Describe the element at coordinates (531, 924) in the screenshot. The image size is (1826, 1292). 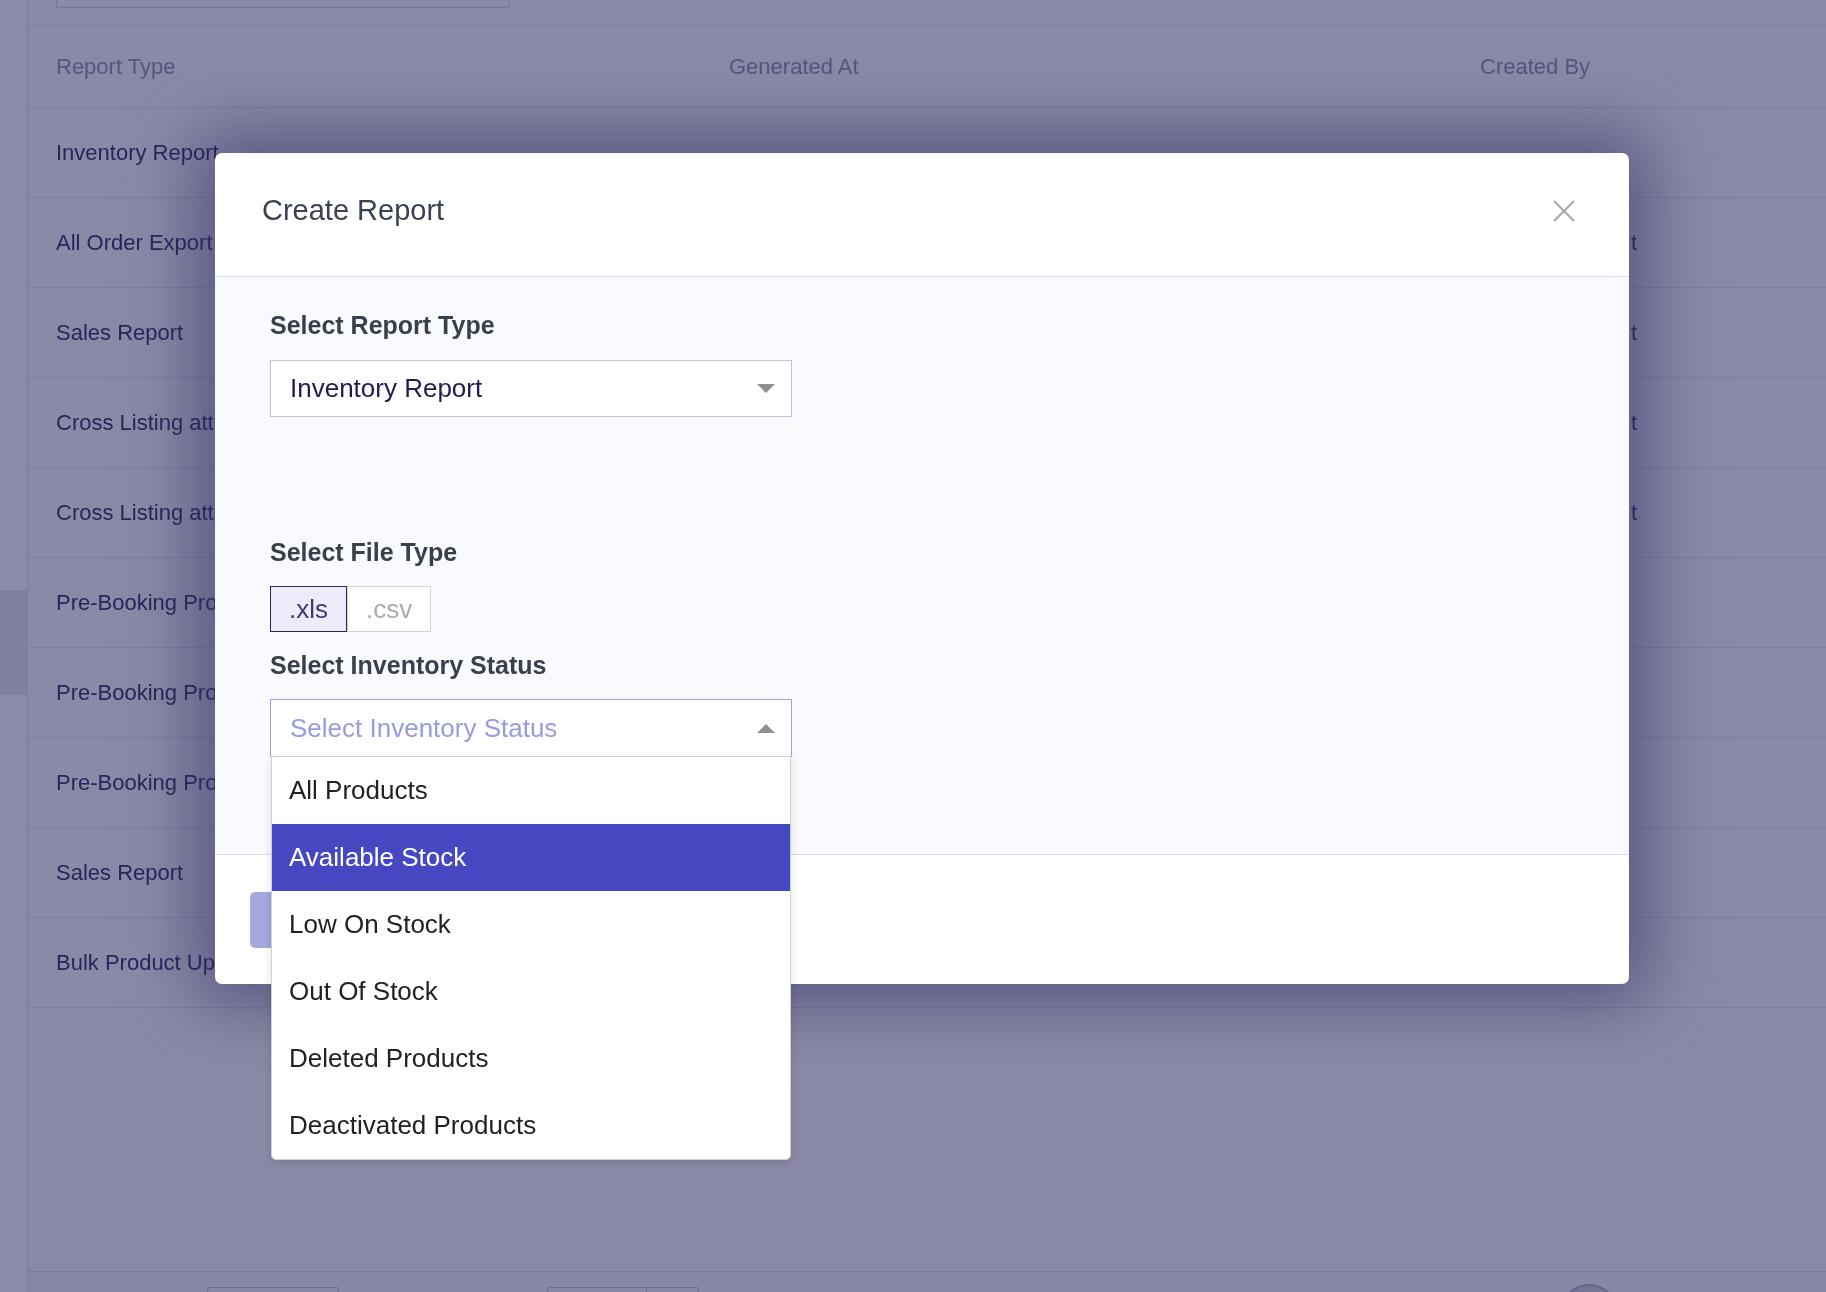
I see `dropdown-option: Low On Stock` at that location.